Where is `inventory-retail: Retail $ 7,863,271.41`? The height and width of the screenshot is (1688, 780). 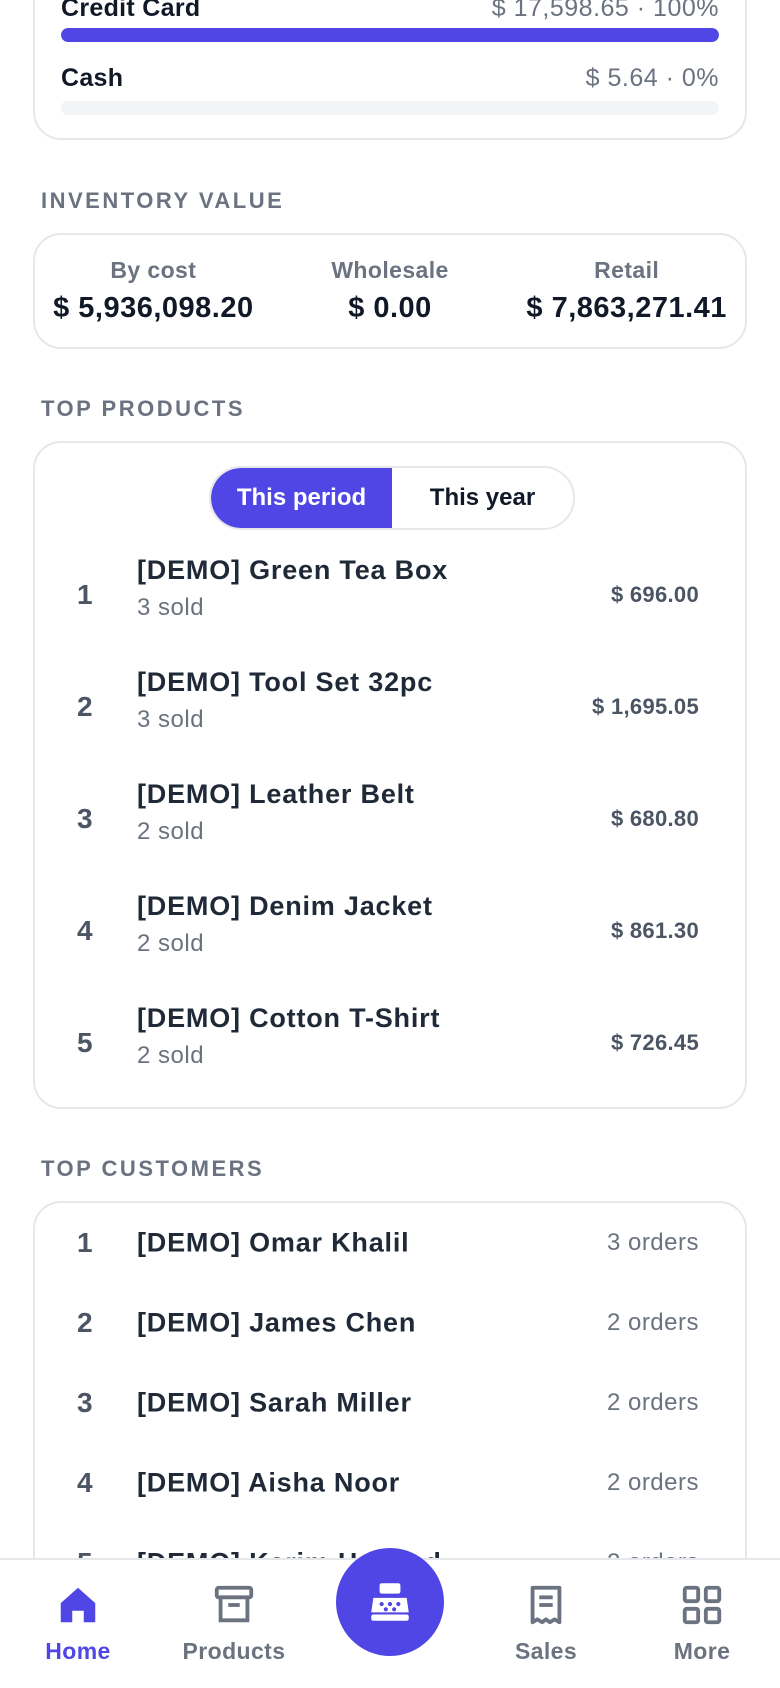 inventory-retail: Retail $ 7,863,271.41 is located at coordinates (626, 291).